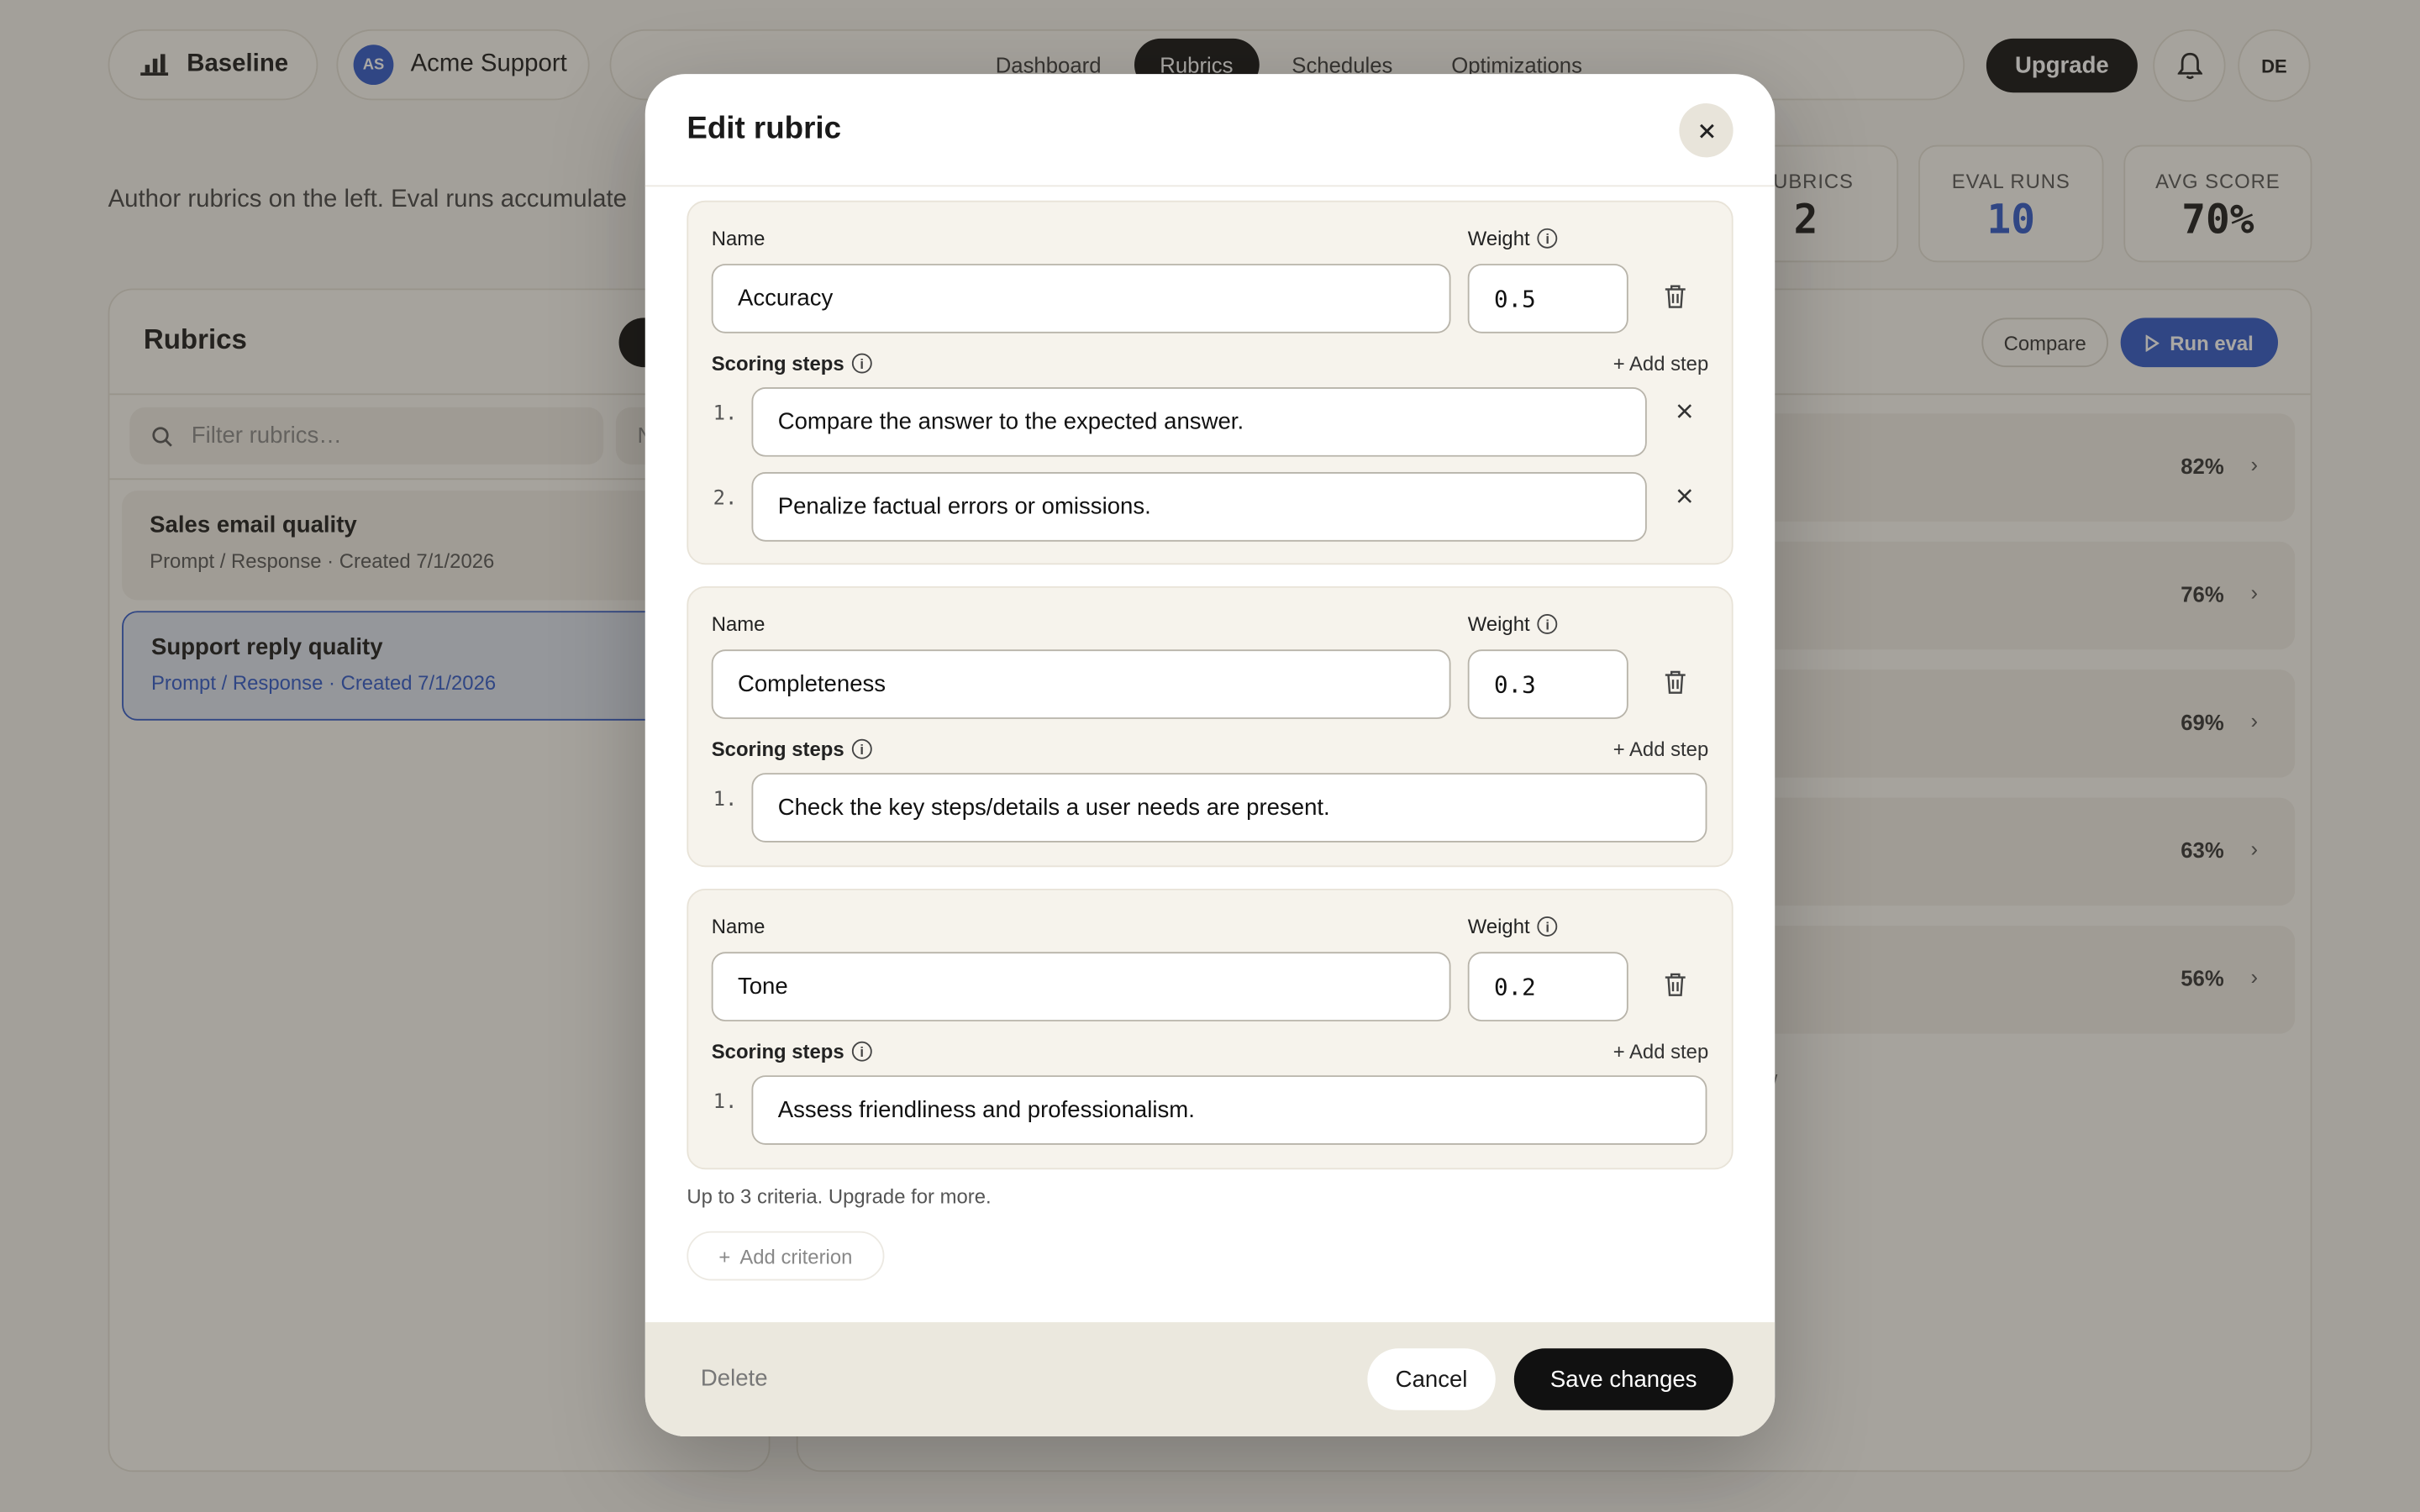  Describe the element at coordinates (796, 1256) in the screenshot. I see `add-criterion-label: Add criterion` at that location.